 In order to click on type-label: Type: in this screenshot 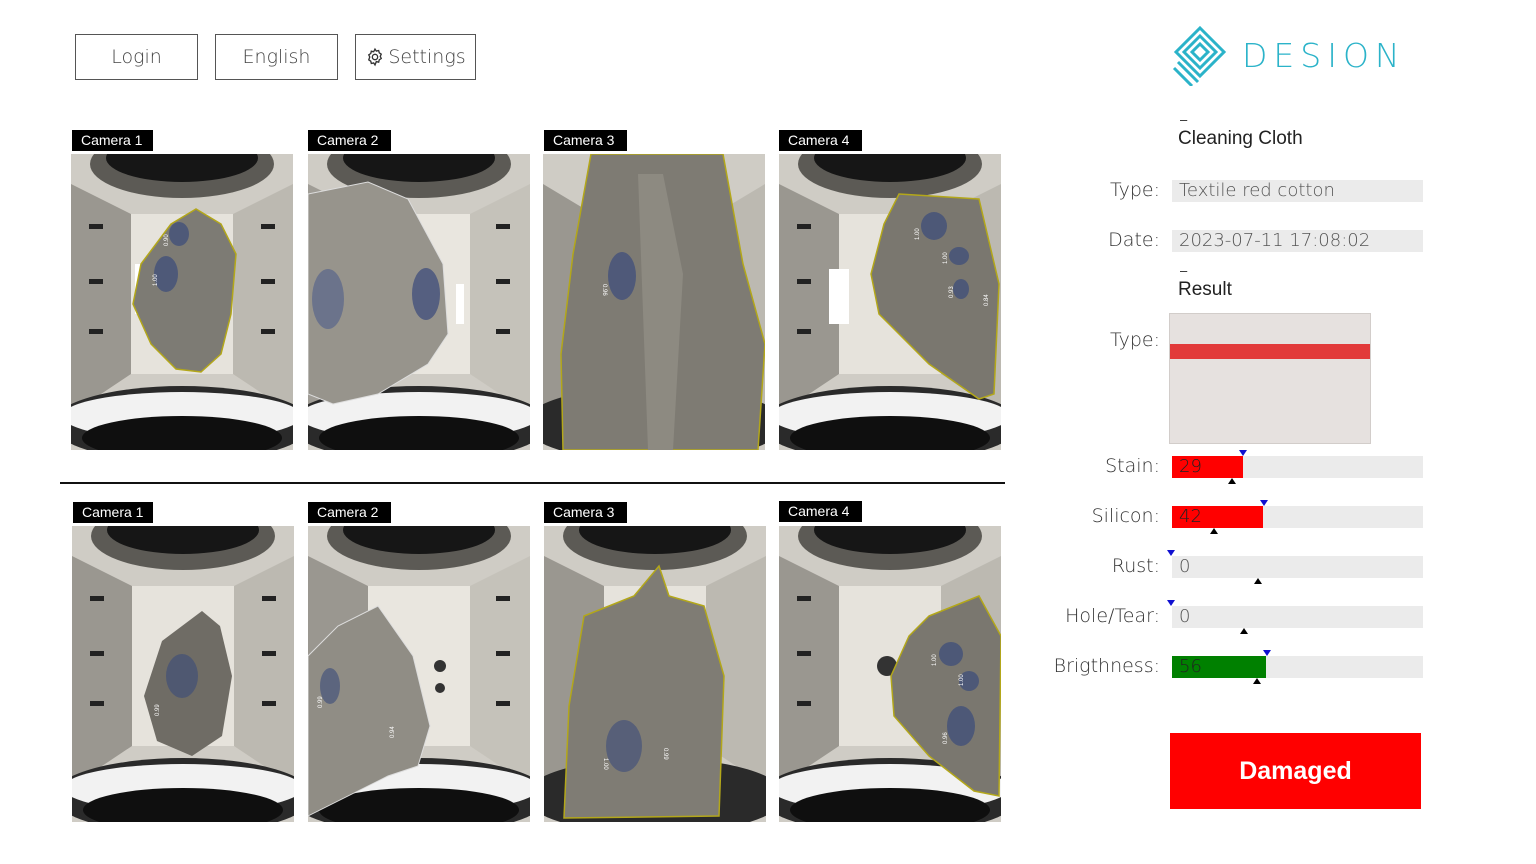, I will do `click(1134, 190)`.